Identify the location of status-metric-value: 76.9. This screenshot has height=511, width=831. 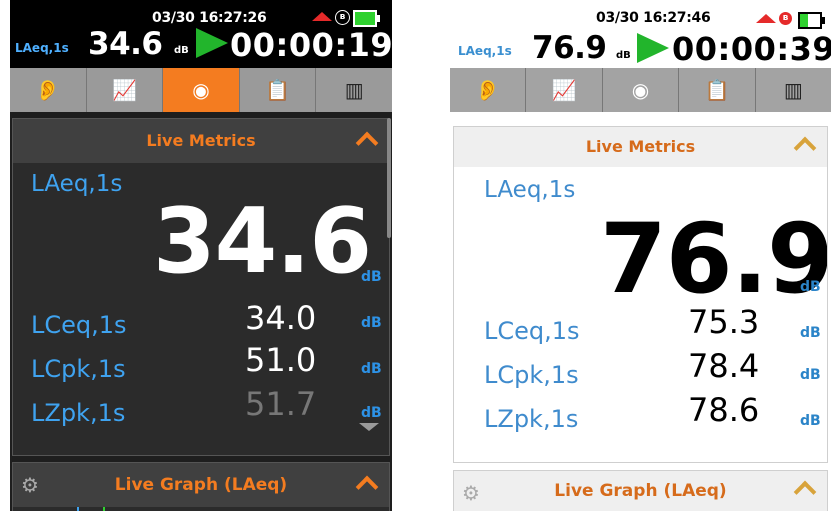
(569, 48).